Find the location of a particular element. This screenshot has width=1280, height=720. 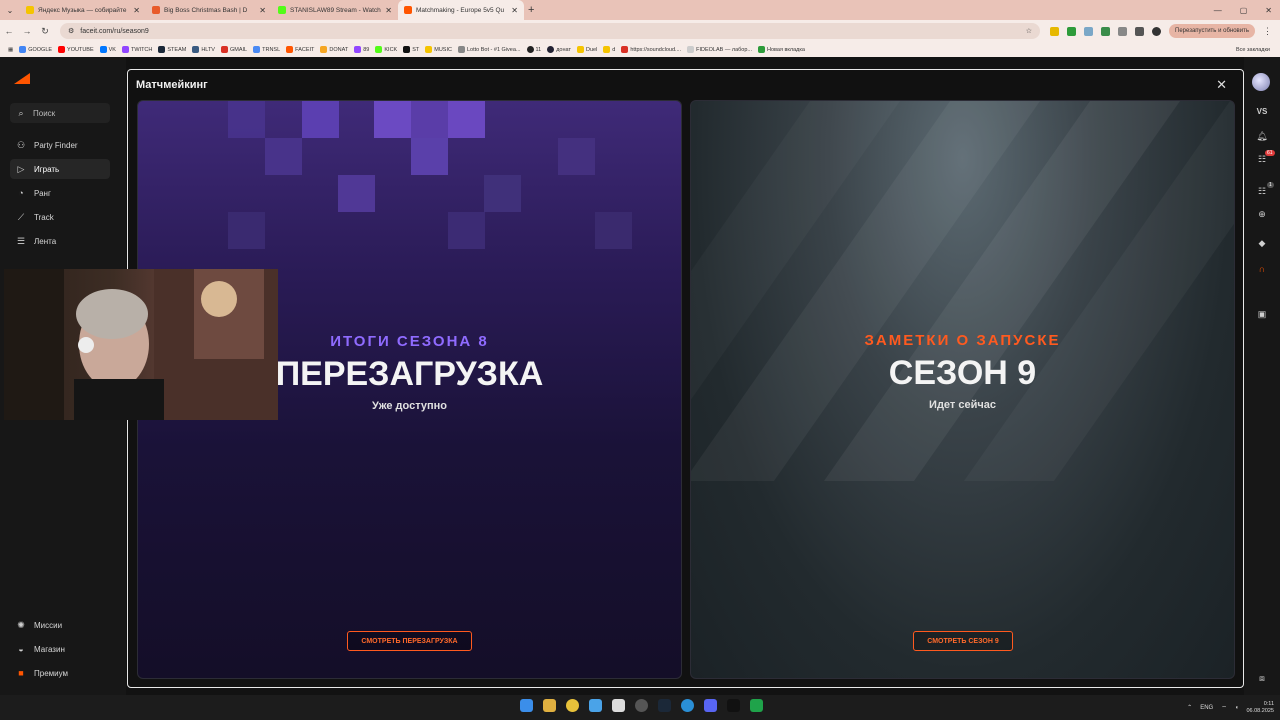

party-count-badge: 1 is located at coordinates (1270, 185).